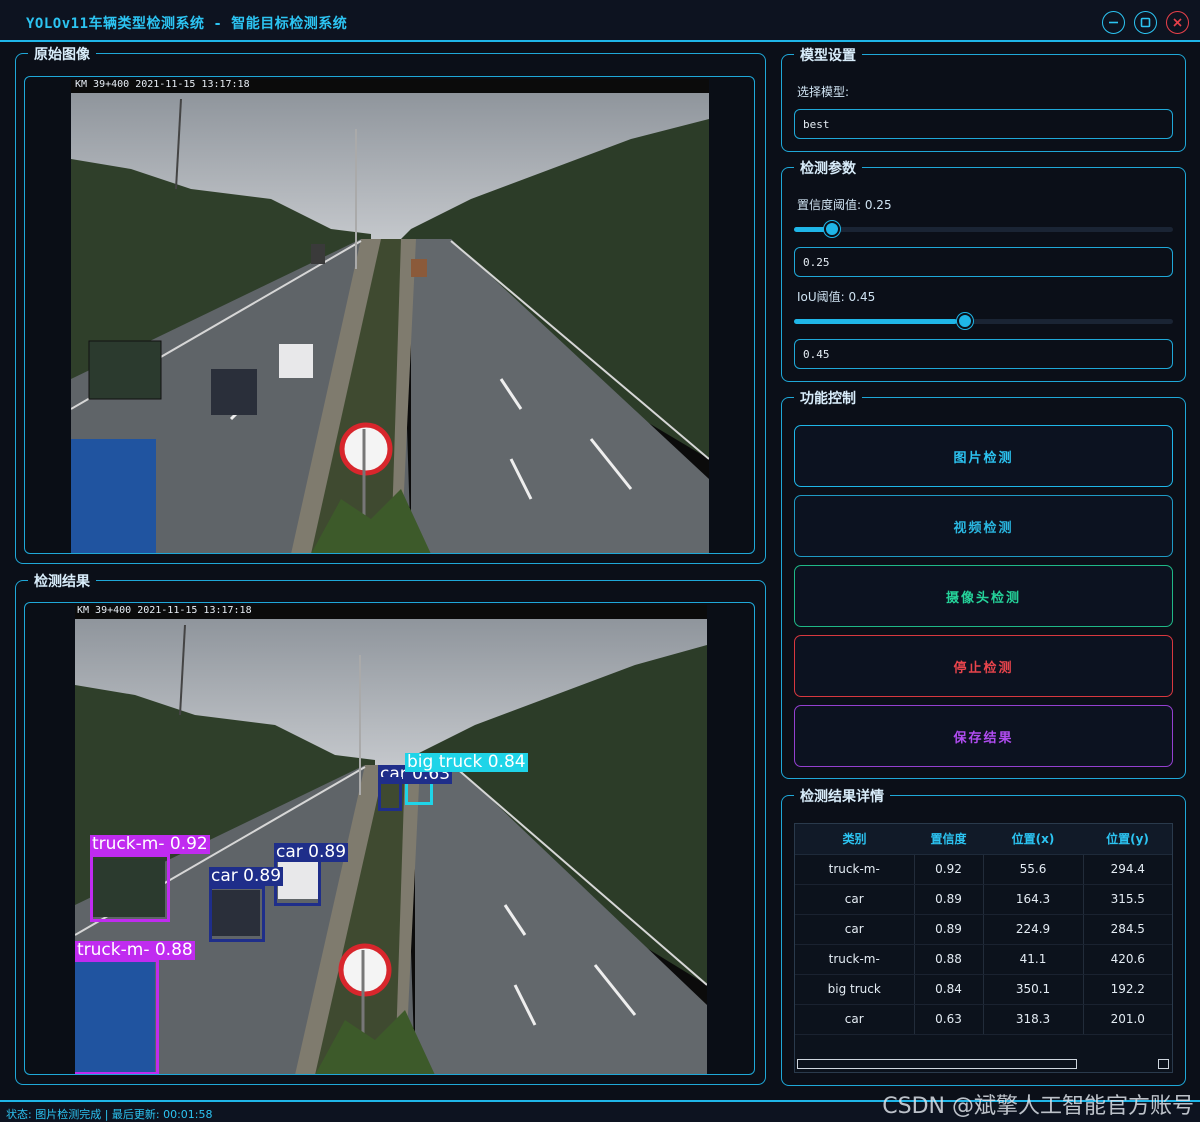 This screenshot has width=1200, height=1122. Describe the element at coordinates (150, 844) in the screenshot. I see `detection-label: truck-m- 0.92` at that location.